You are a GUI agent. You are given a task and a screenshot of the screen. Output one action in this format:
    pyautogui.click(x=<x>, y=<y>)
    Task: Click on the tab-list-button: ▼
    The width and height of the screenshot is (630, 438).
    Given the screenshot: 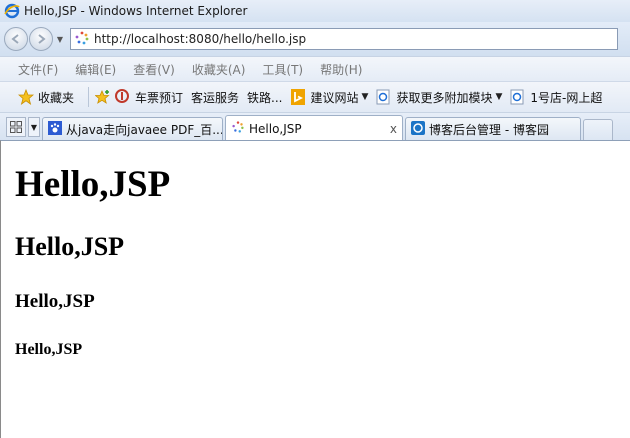 What is the action you would take?
    pyautogui.click(x=34, y=127)
    